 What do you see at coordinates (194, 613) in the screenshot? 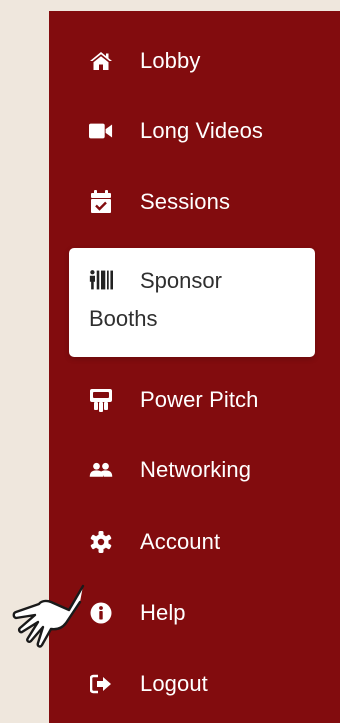
I see `sidebar-item-help: Help` at bounding box center [194, 613].